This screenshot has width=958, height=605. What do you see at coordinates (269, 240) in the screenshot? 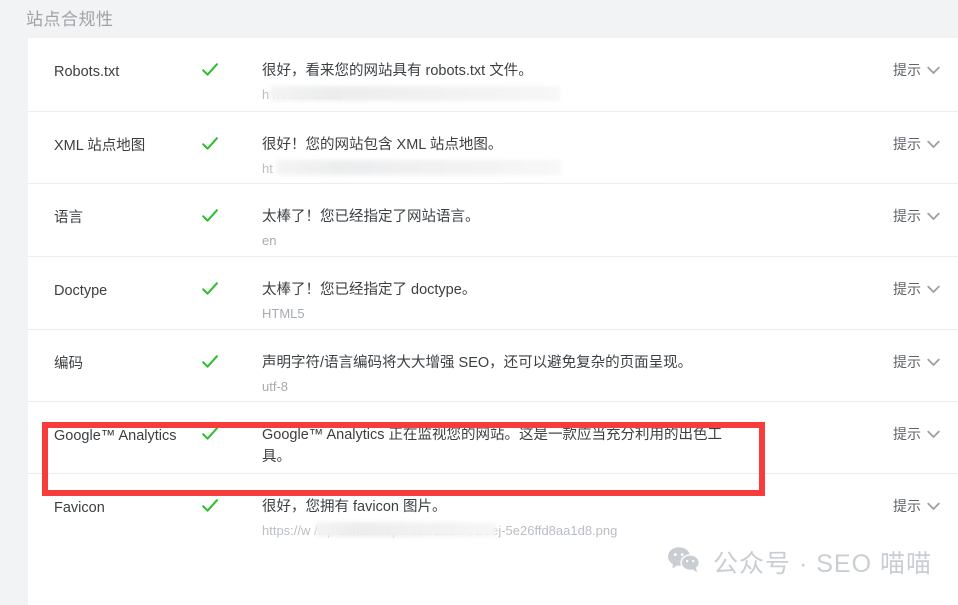
I see `check-url: en` at bounding box center [269, 240].